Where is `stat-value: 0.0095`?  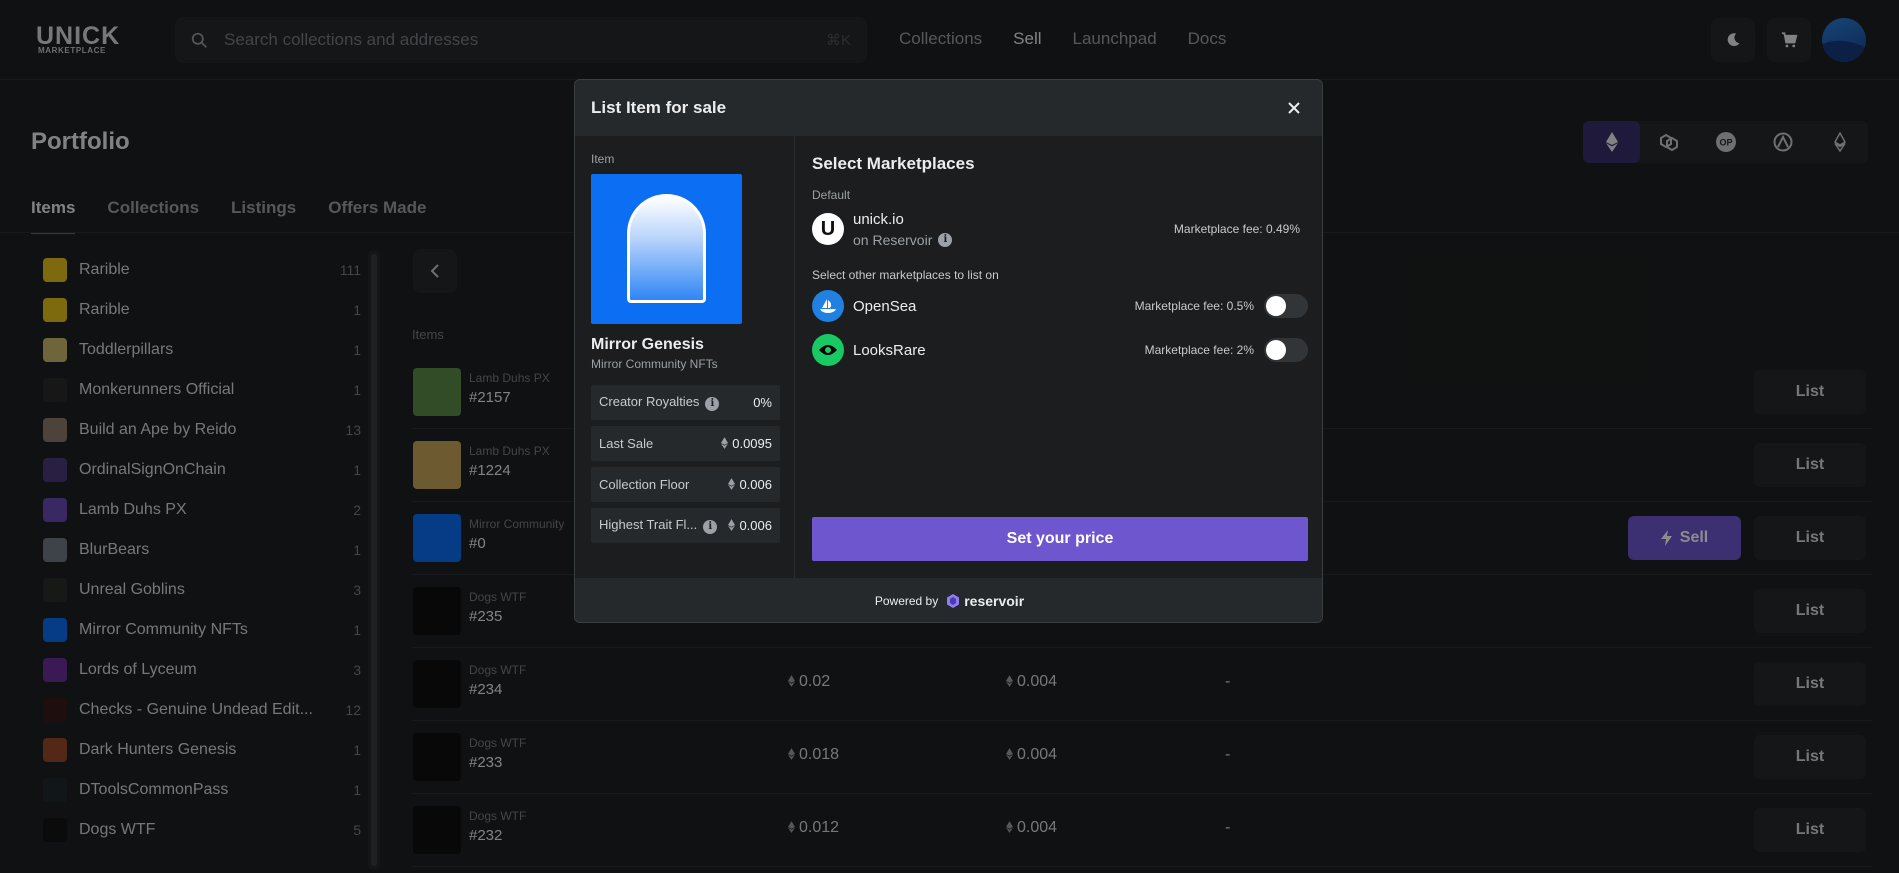
stat-value: 0.0095 is located at coordinates (752, 443).